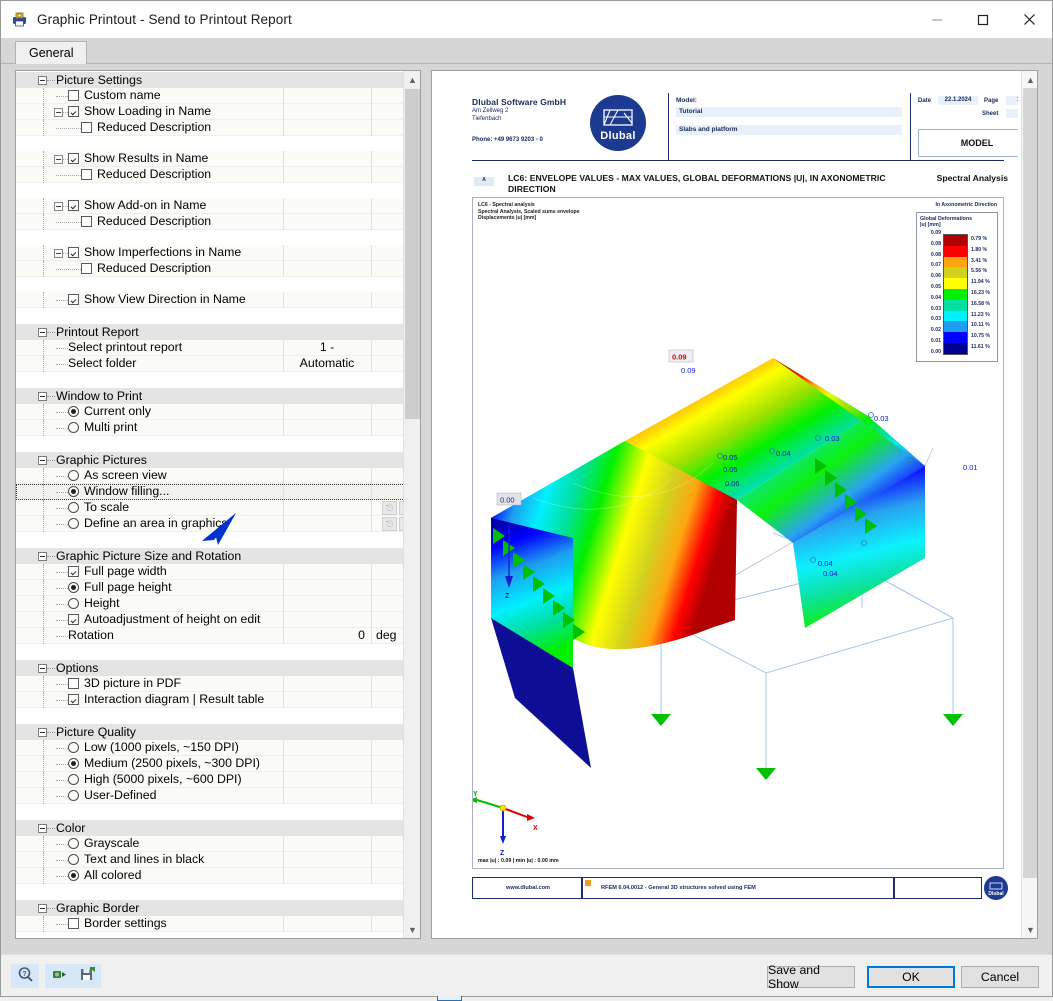 This screenshot has height=1001, width=1053. Describe the element at coordinates (210, 206) in the screenshot. I see `tree-row: Show Add-on in Name` at that location.